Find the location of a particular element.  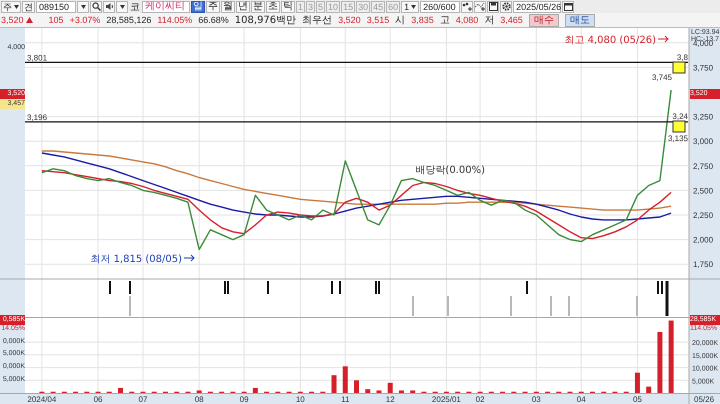

date-label: 05 is located at coordinates (637, 399).